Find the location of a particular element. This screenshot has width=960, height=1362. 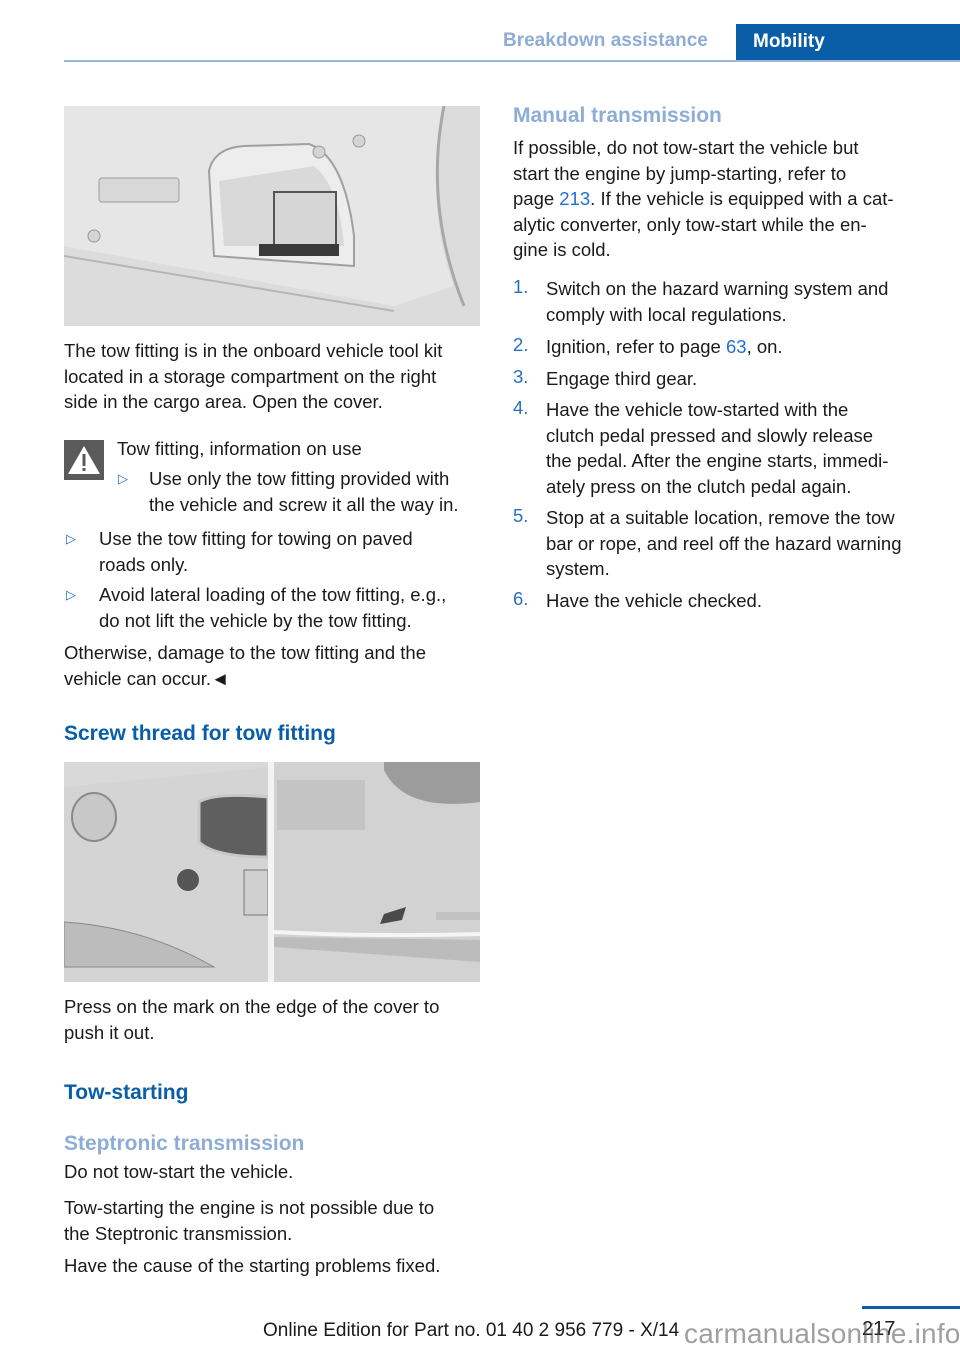

text-fragment: Ignition, refer to page is located at coordinates (636, 346).